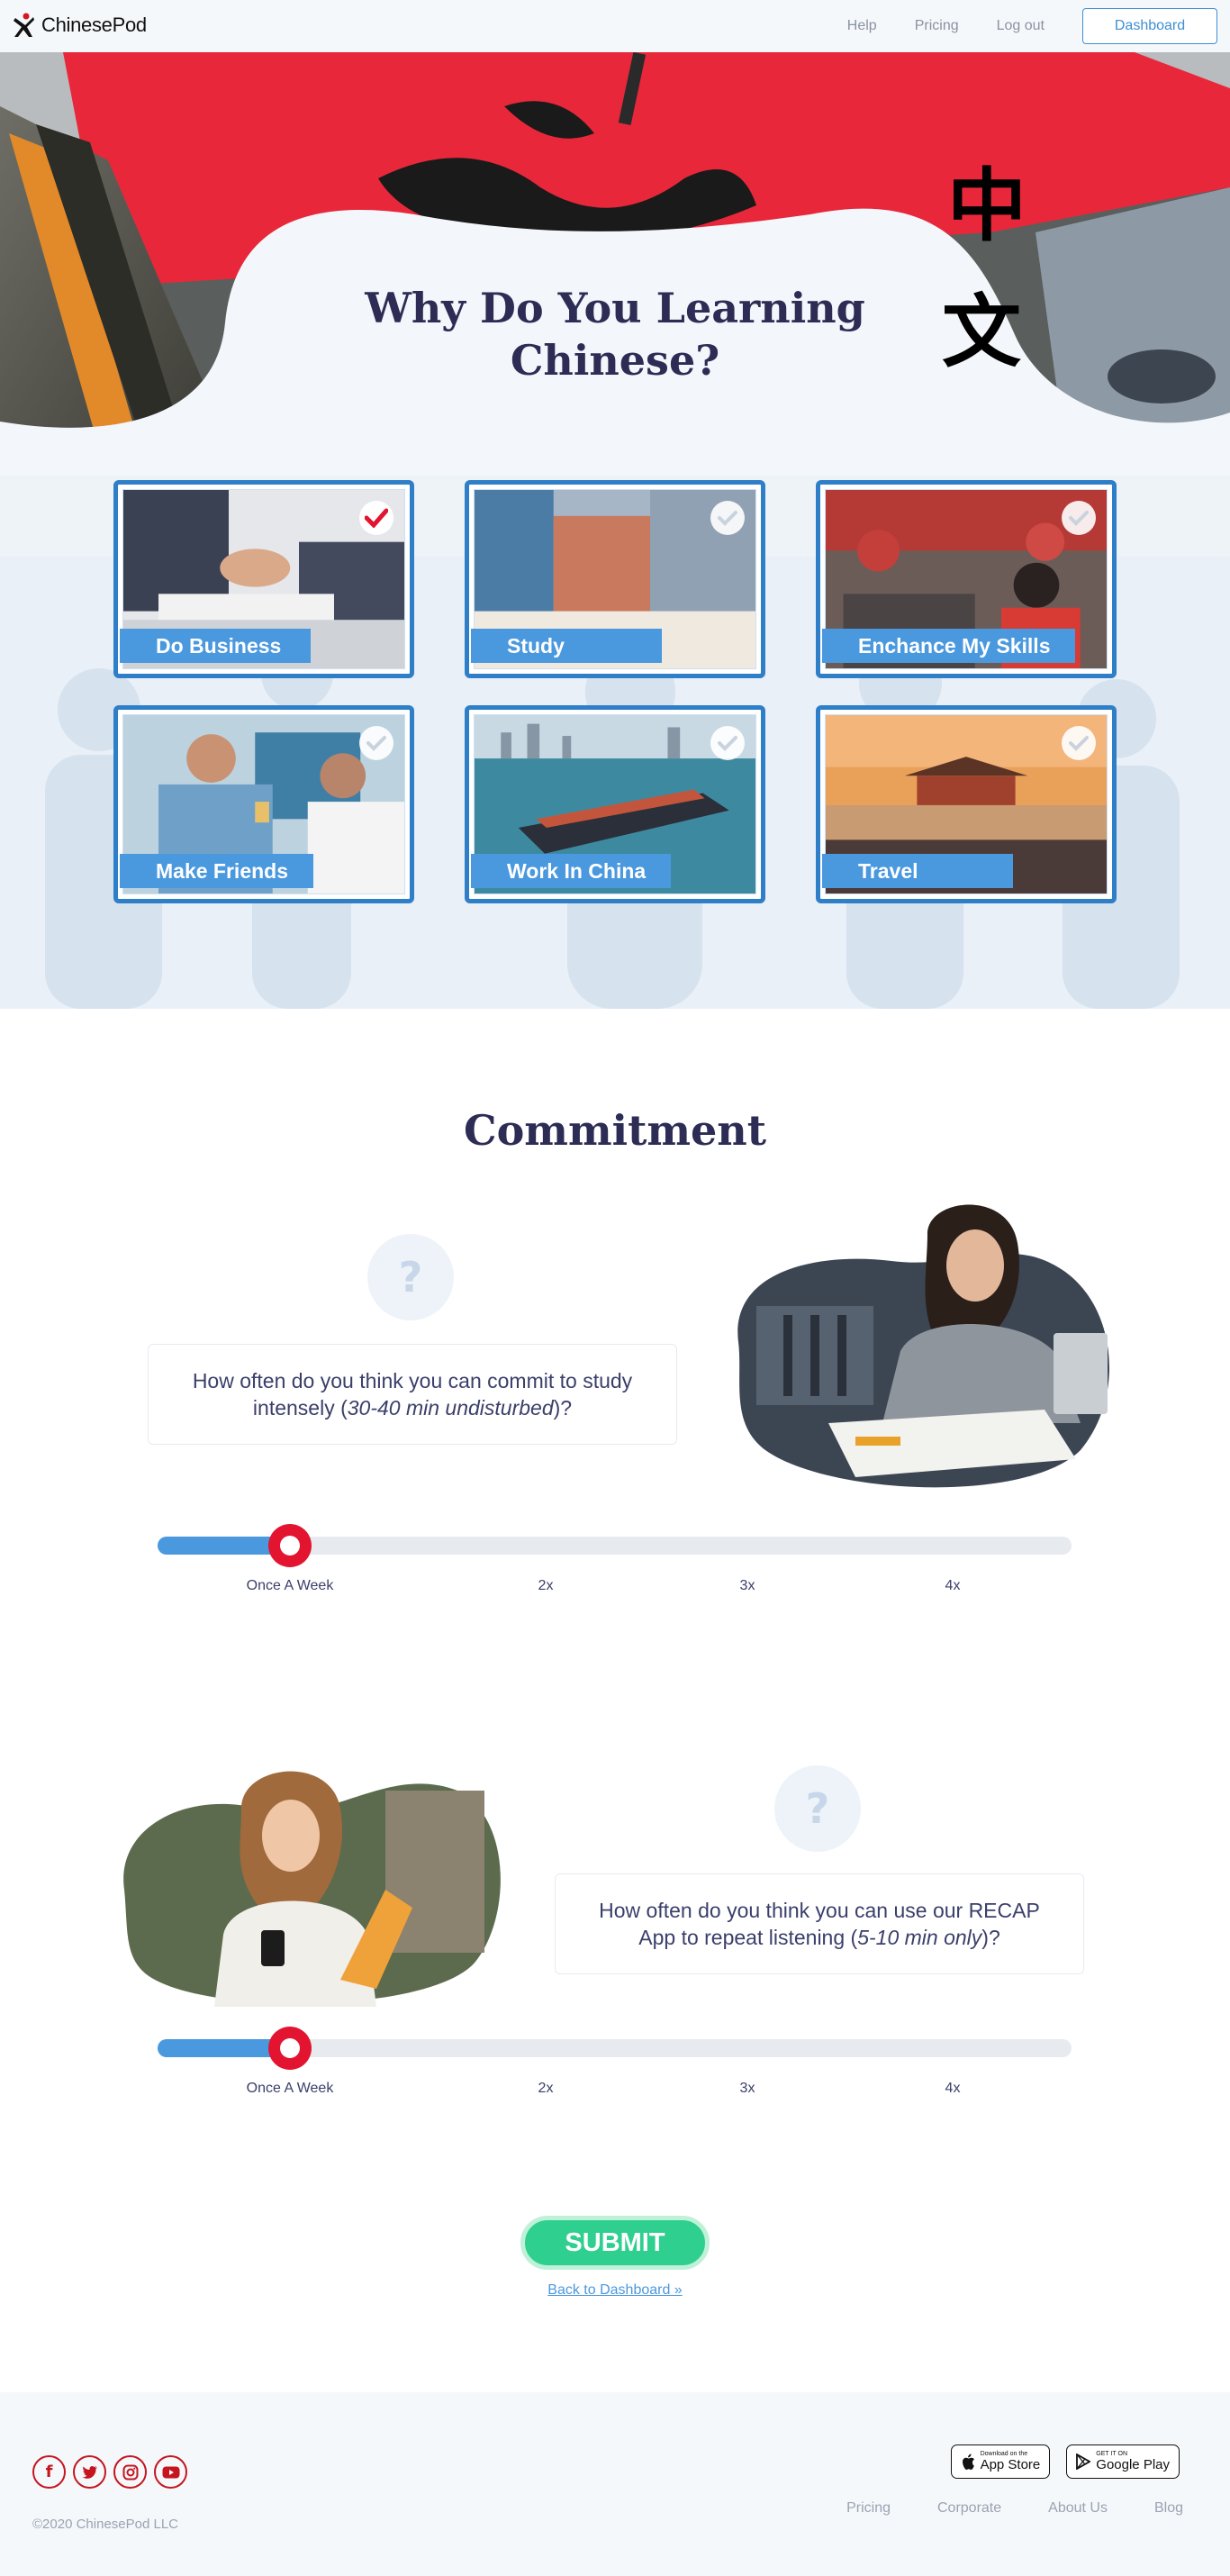 Image resolution: width=1230 pixels, height=2576 pixels. Describe the element at coordinates (987, 205) in the screenshot. I see `hanzi-zhong: 中` at that location.